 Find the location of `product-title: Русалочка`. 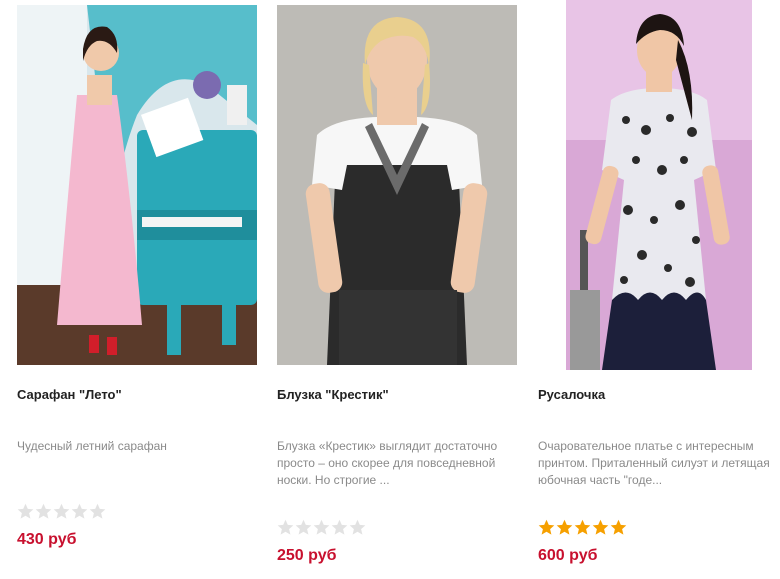

product-title: Русалочка is located at coordinates (571, 394).